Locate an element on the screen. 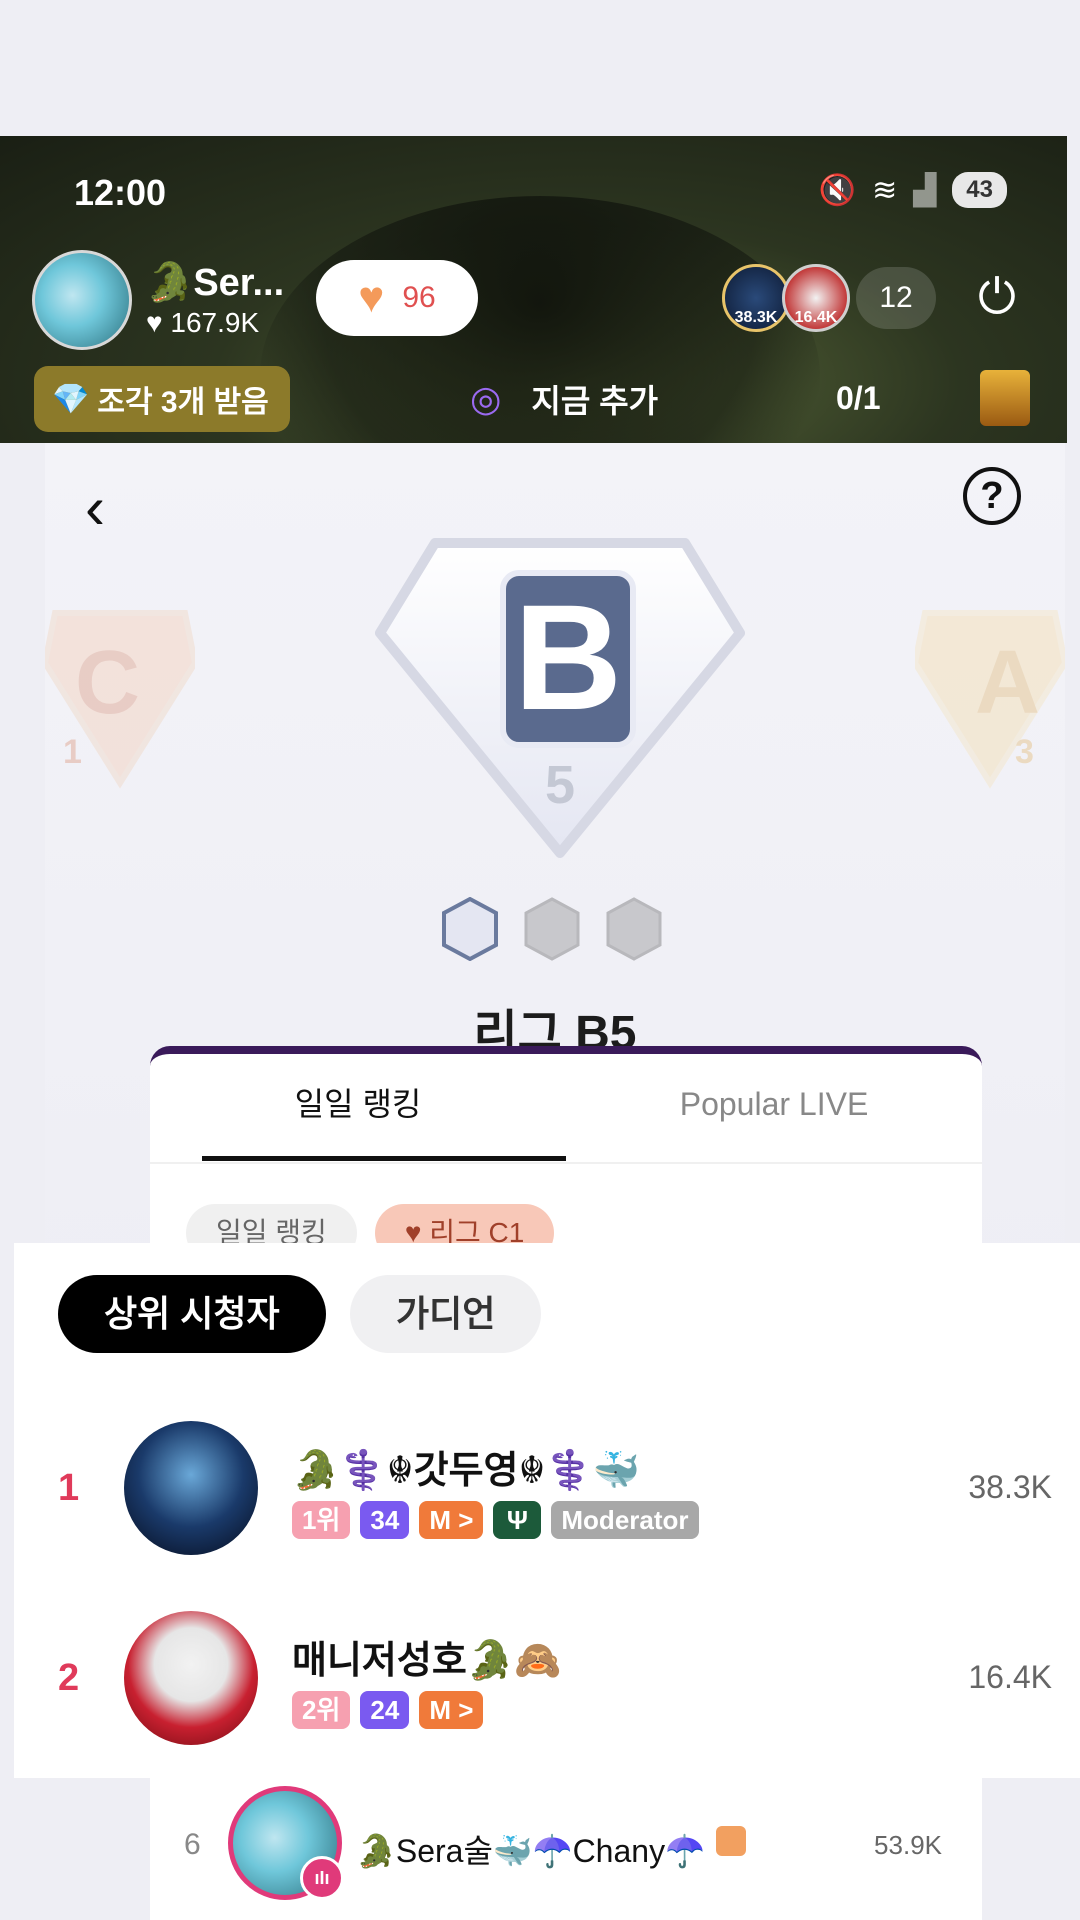 Image resolution: width=1080 pixels, height=1920 pixels. battery-indicator: 43 is located at coordinates (979, 190).